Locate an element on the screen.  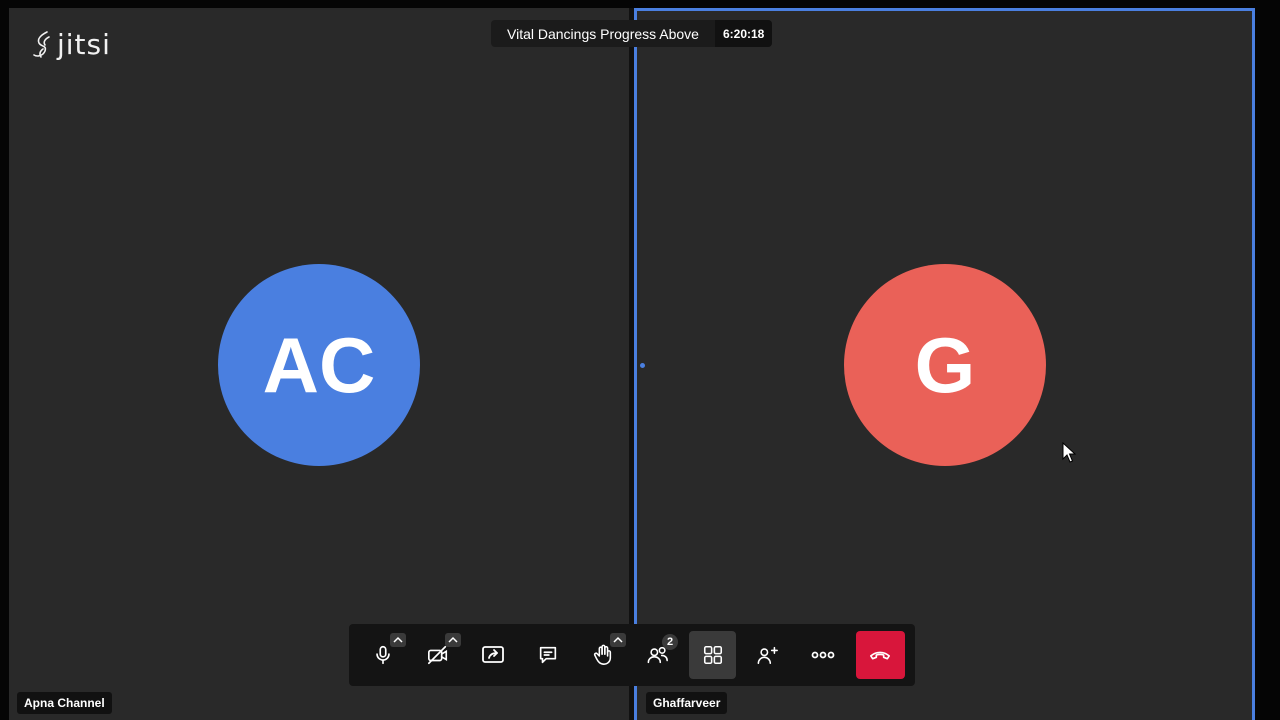
microphone-options-caret is located at coordinates (398, 640).